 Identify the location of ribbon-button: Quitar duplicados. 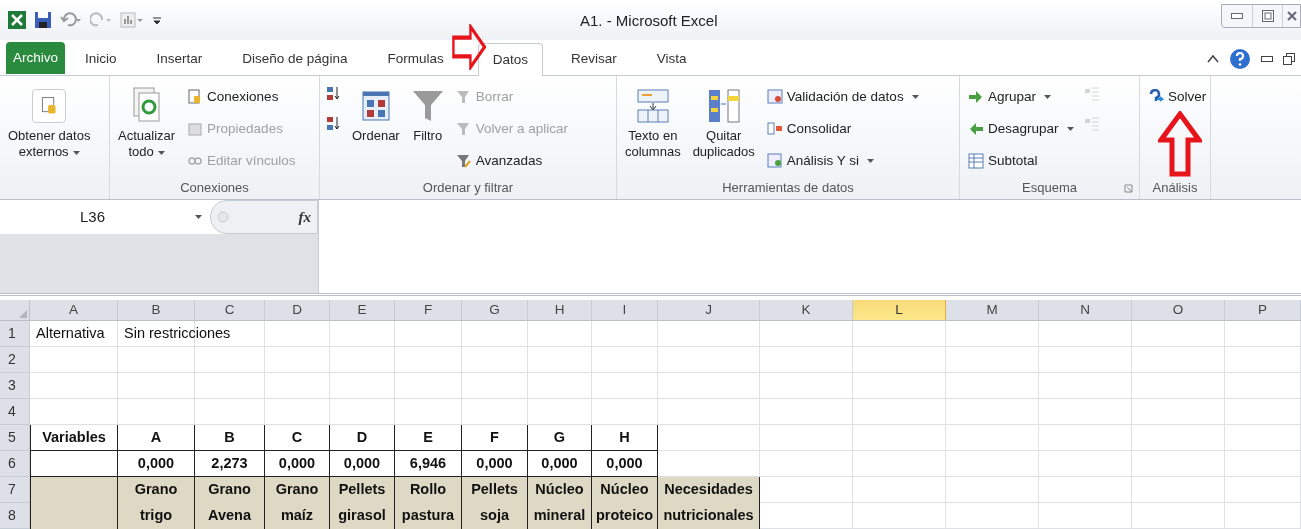
(723, 120).